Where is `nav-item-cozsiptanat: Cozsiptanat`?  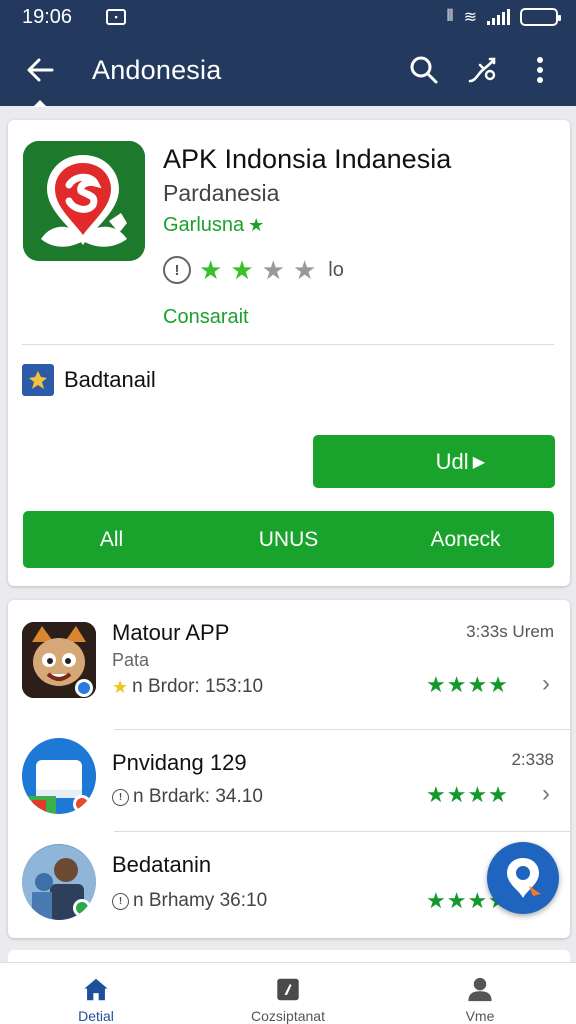 nav-item-cozsiptanat: Cozsiptanat is located at coordinates (288, 993).